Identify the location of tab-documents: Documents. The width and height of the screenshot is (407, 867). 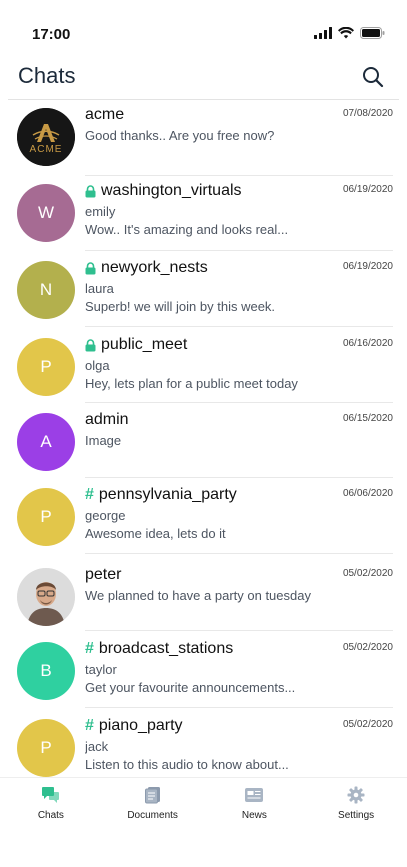
(153, 802).